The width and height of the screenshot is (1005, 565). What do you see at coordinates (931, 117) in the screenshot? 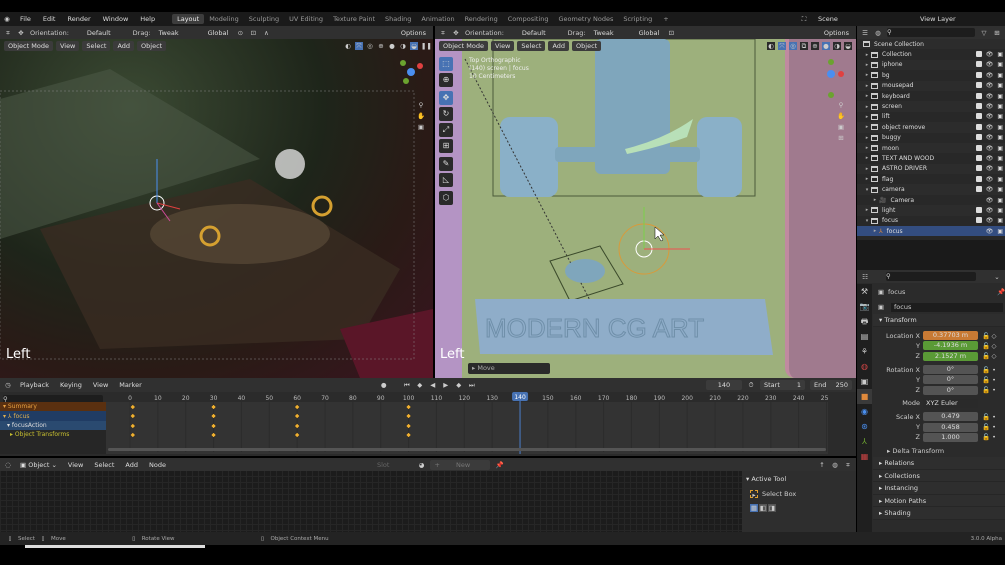
I see `outliner-item: ▸ lift 👁 ▣` at bounding box center [931, 117].